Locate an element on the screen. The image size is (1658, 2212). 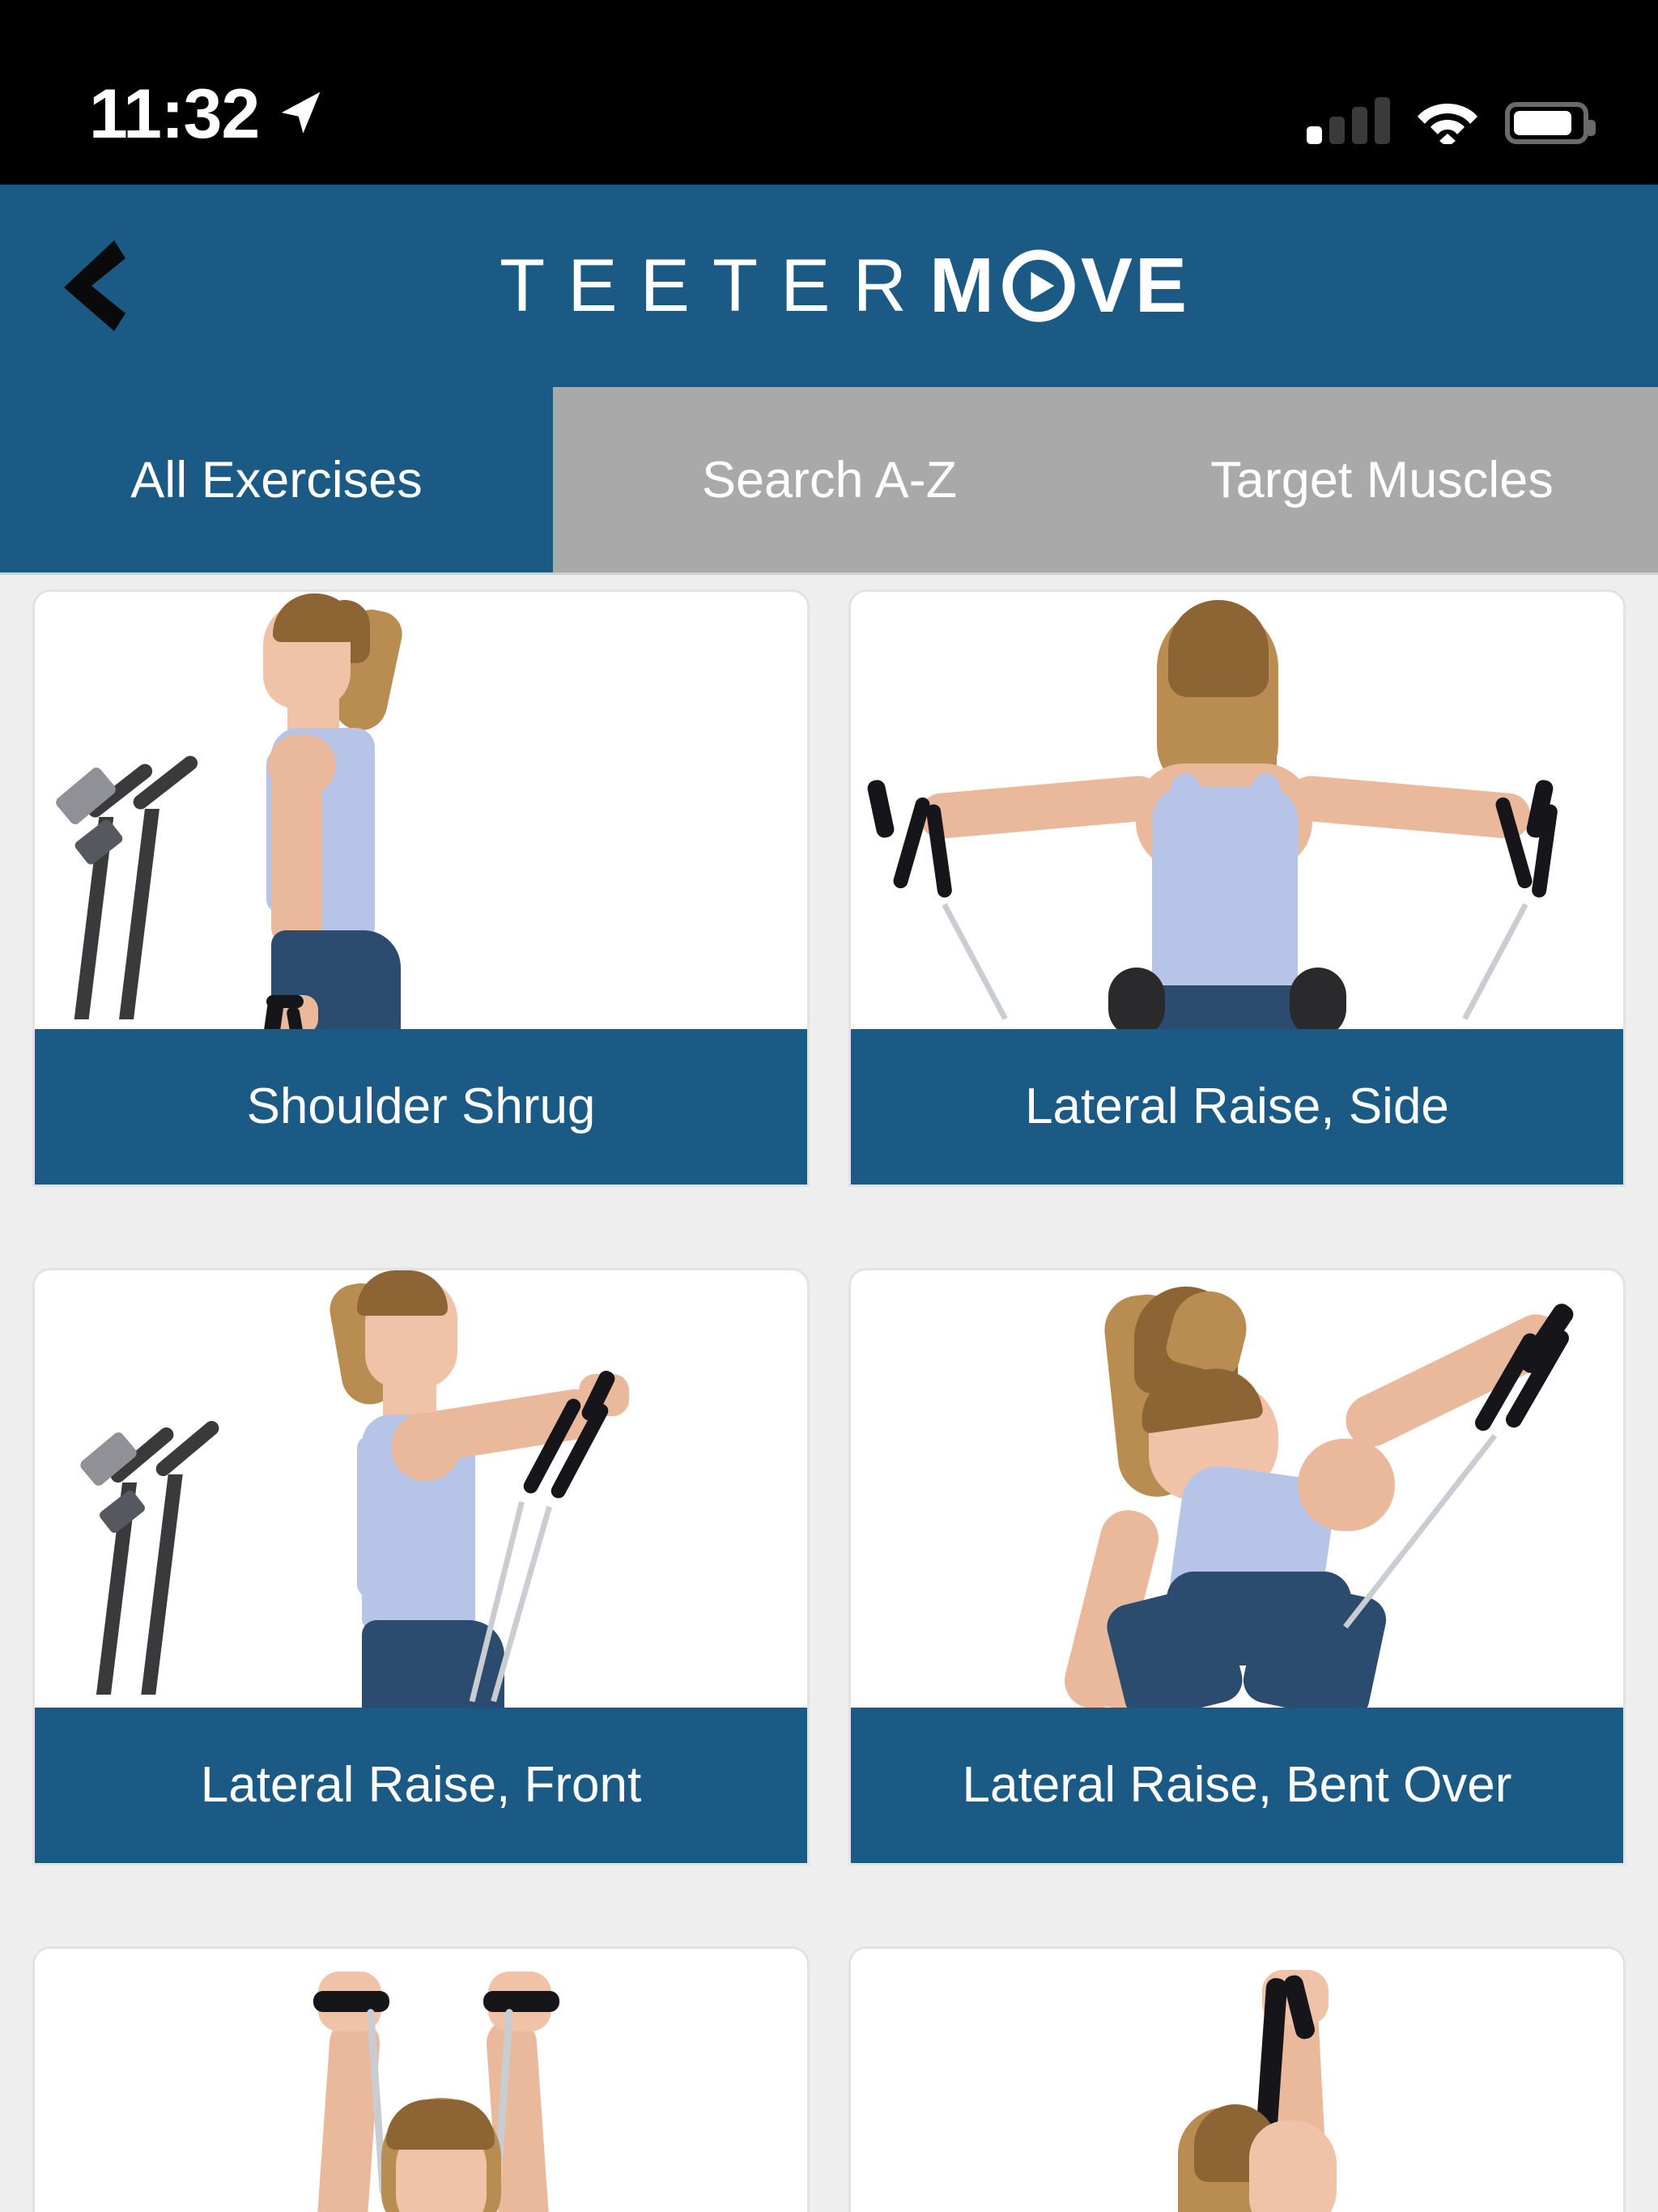
exercise-label: Shoulder Shrug is located at coordinates (421, 1107).